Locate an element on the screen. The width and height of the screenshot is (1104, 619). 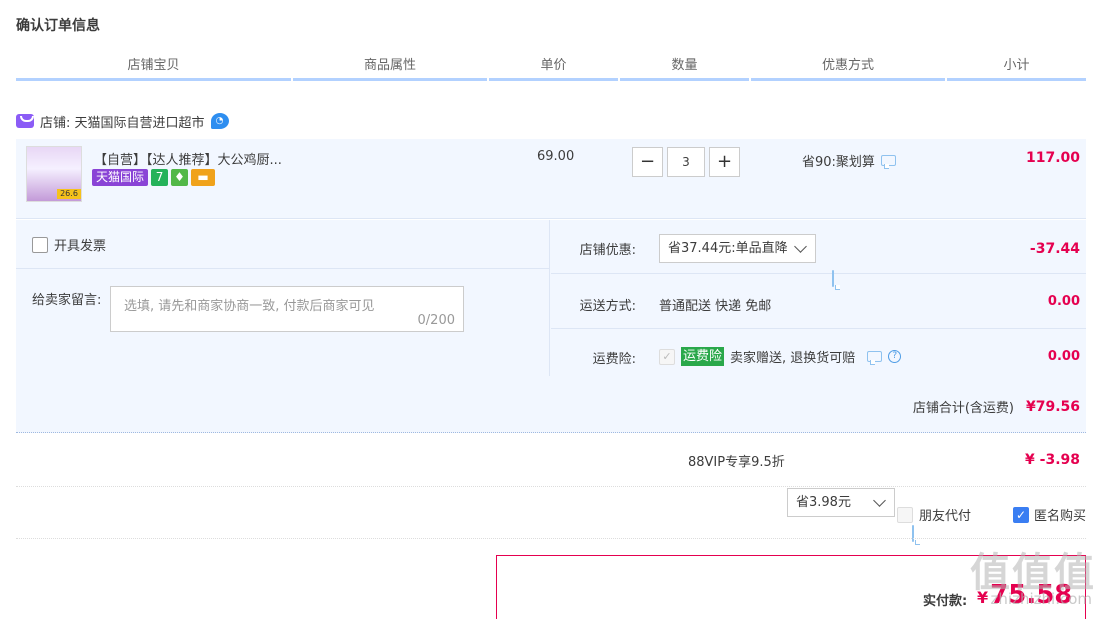
item-subtotal: 117.00 is located at coordinates (1052, 158).